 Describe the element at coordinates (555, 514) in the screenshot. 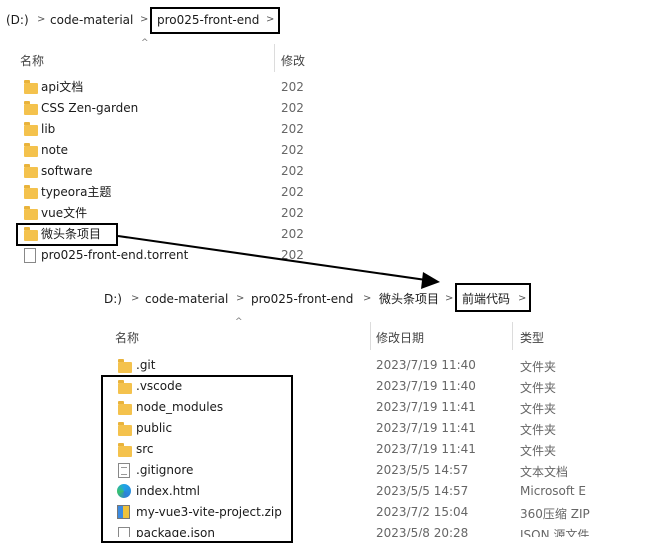

I see `file-type: 360压缩 ZIP` at that location.